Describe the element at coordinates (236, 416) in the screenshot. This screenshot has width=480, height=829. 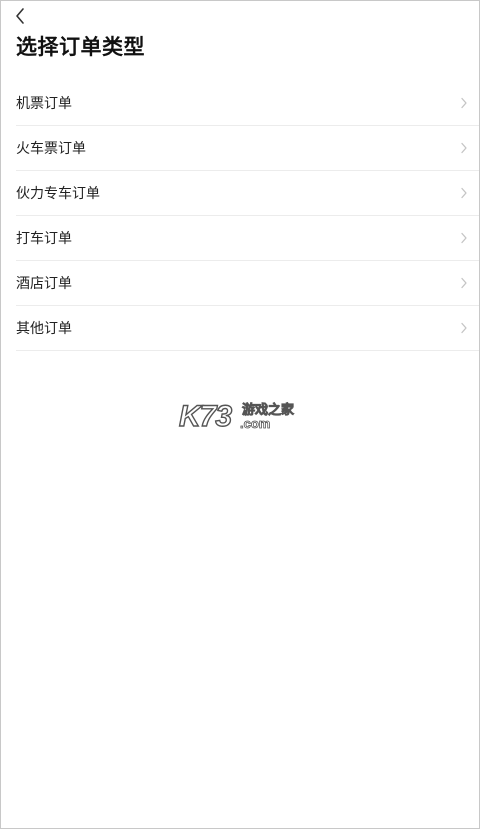
I see `k73-watermark-logo: K73 游戏之家 .com` at that location.